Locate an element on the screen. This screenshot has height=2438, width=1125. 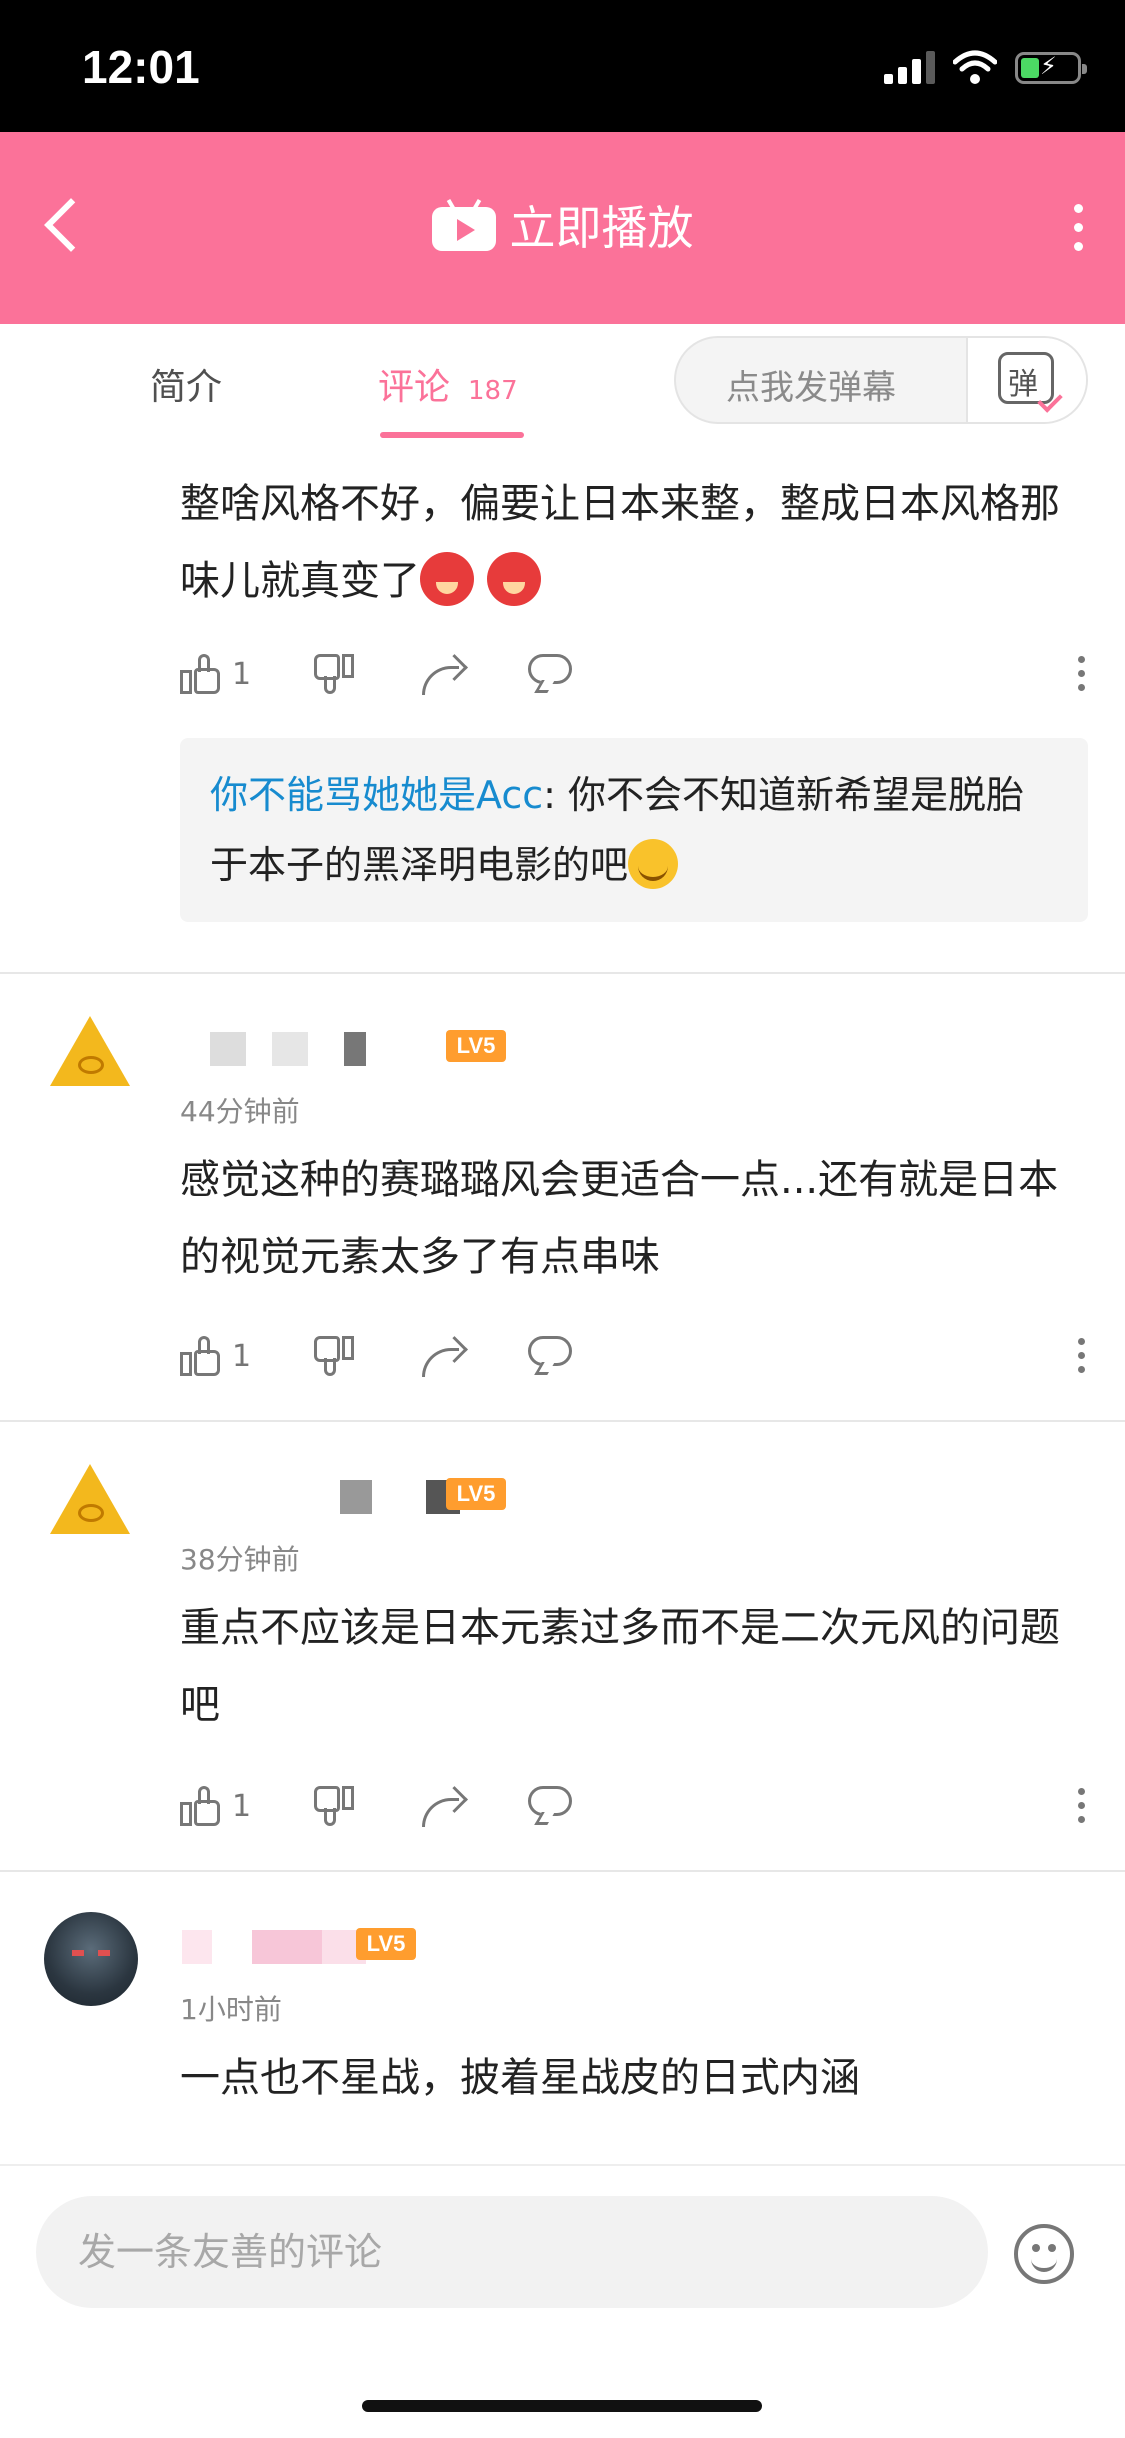
status-time: 12:01 is located at coordinates (141, 67).